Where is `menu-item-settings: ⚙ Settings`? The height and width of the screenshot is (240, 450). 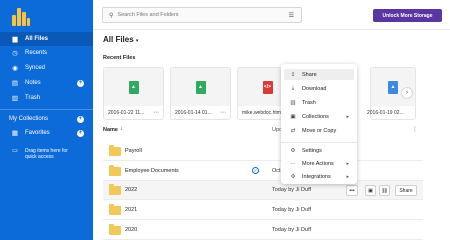
menu-item-settings: ⚙ Settings is located at coordinates (319, 150).